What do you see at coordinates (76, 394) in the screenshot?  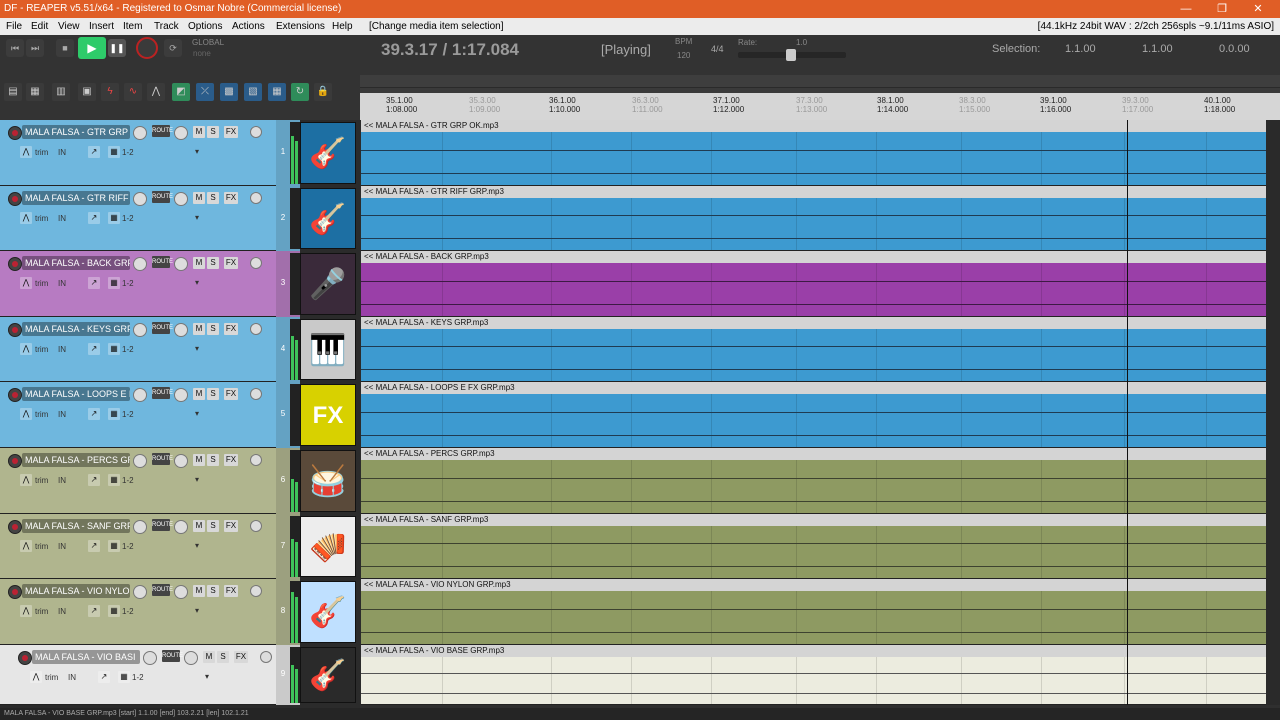 I see `track-name: MALA FALSA - LOOPS E FX` at bounding box center [76, 394].